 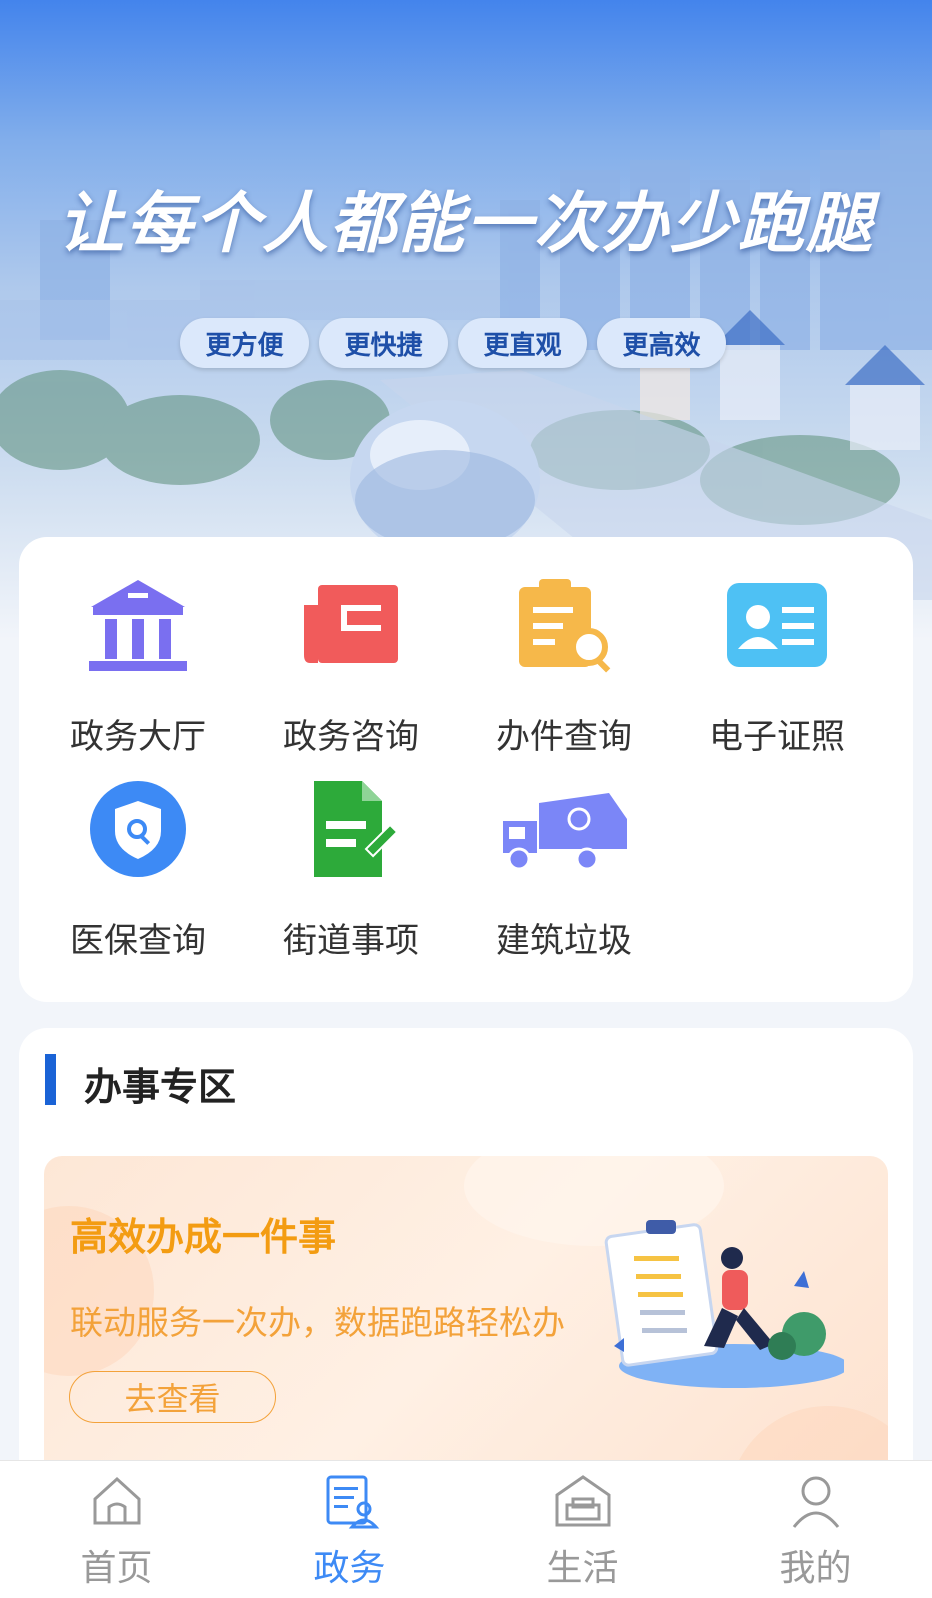 I want to click on service-label: 街道事项, so click(x=351, y=941).